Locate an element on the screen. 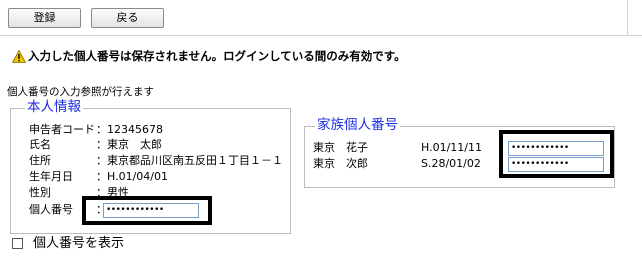  family-member-name: 東京 花子 is located at coordinates (340, 147).